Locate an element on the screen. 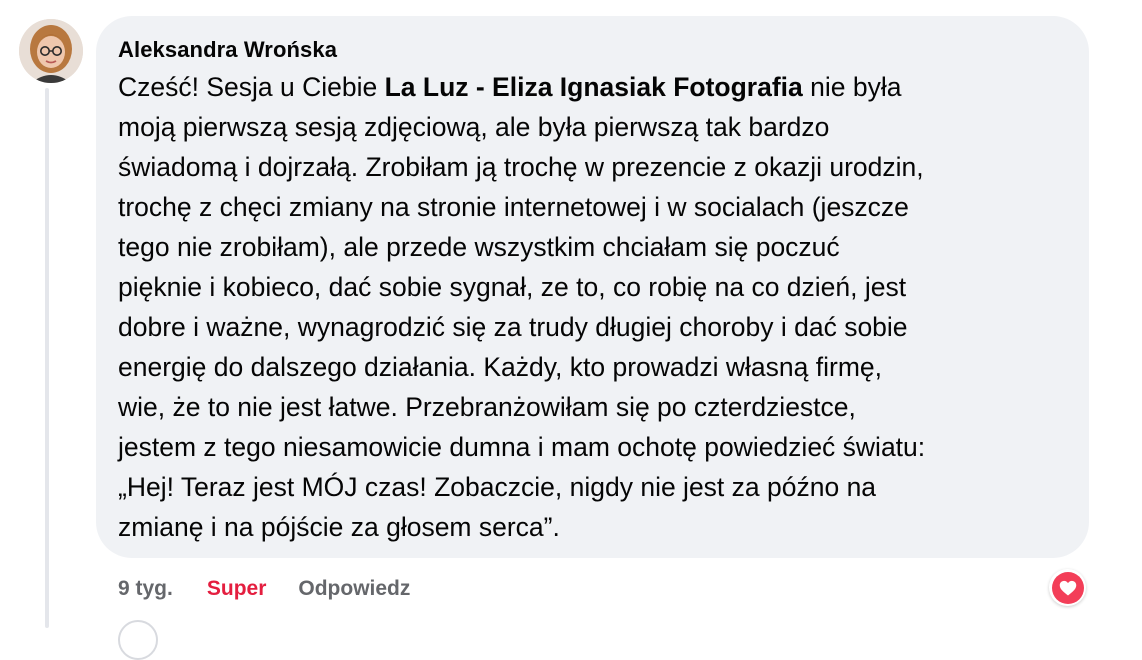 The image size is (1142, 660). comment-text-intro: Cześć! Sesja u Ciebie is located at coordinates (251, 87).